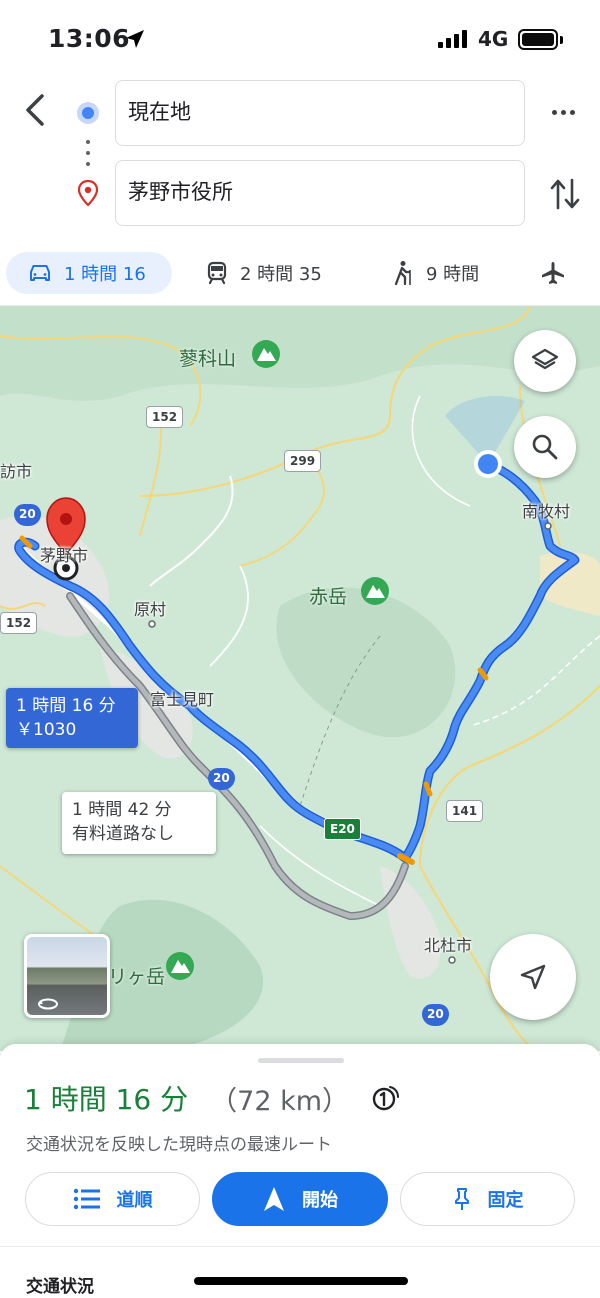 Image resolution: width=600 pixels, height=1298 pixels. What do you see at coordinates (435, 1015) in the screenshot?
I see `road-shield-20-bottom: 20` at bounding box center [435, 1015].